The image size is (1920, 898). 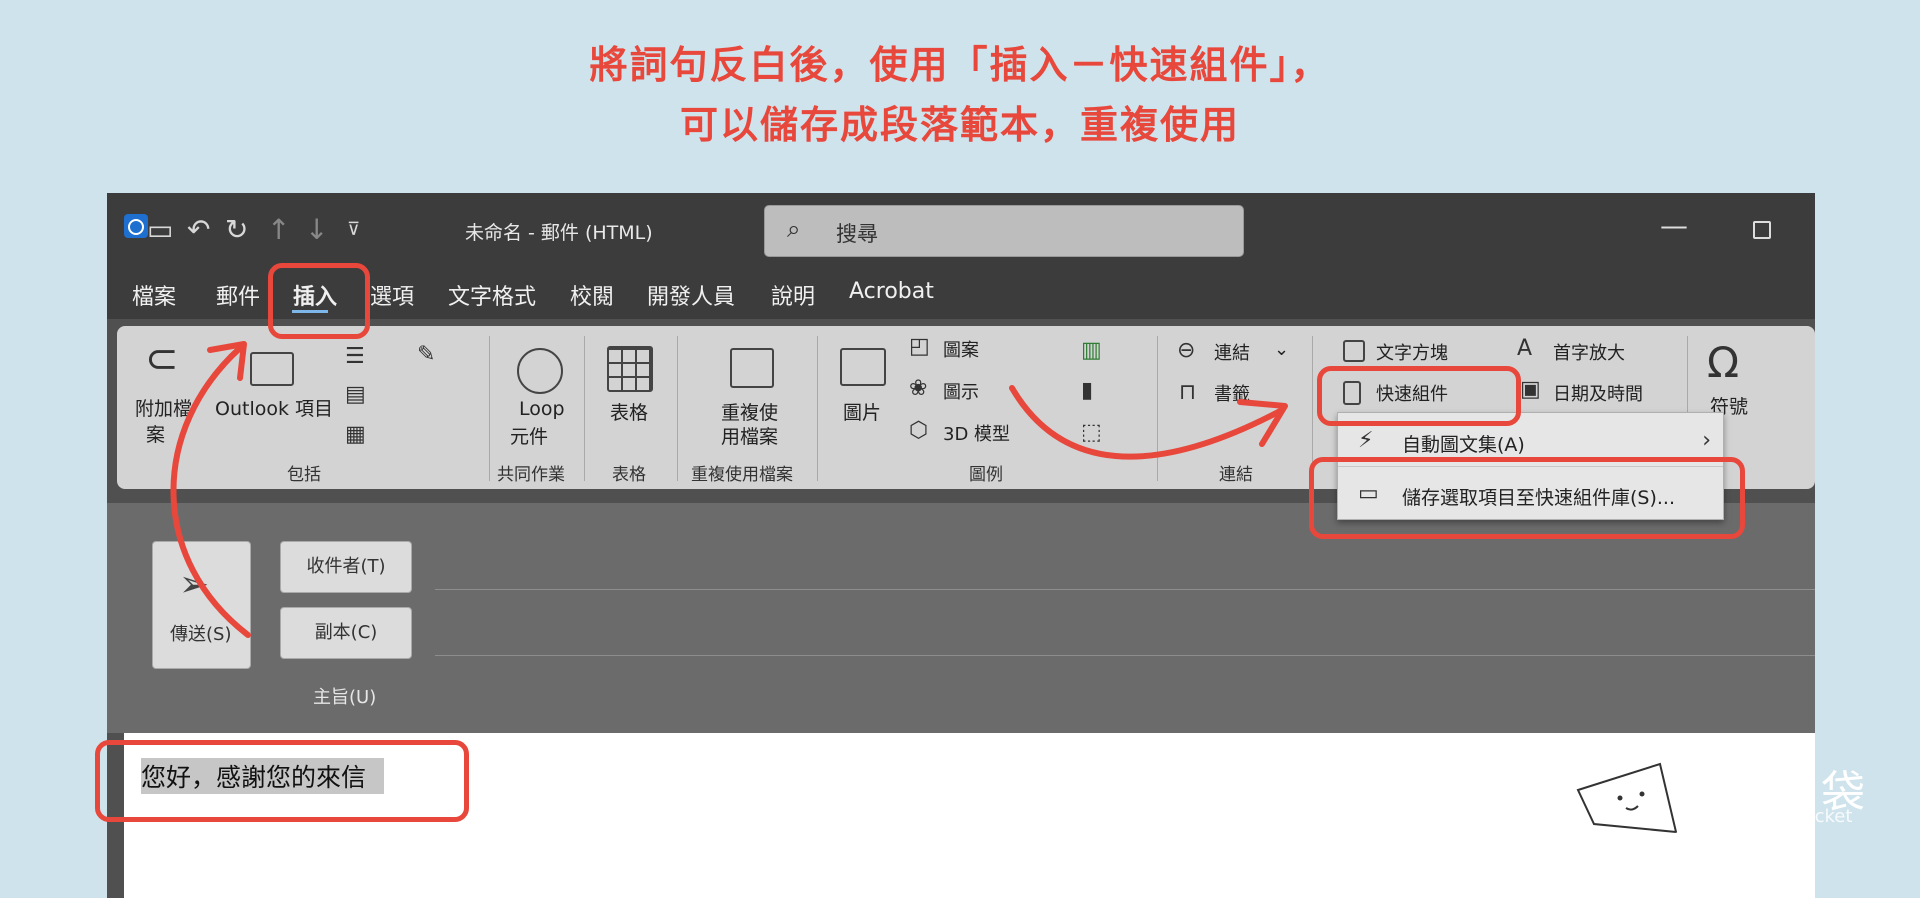 I want to click on money-pocket-logo, so click(x=1631, y=802).